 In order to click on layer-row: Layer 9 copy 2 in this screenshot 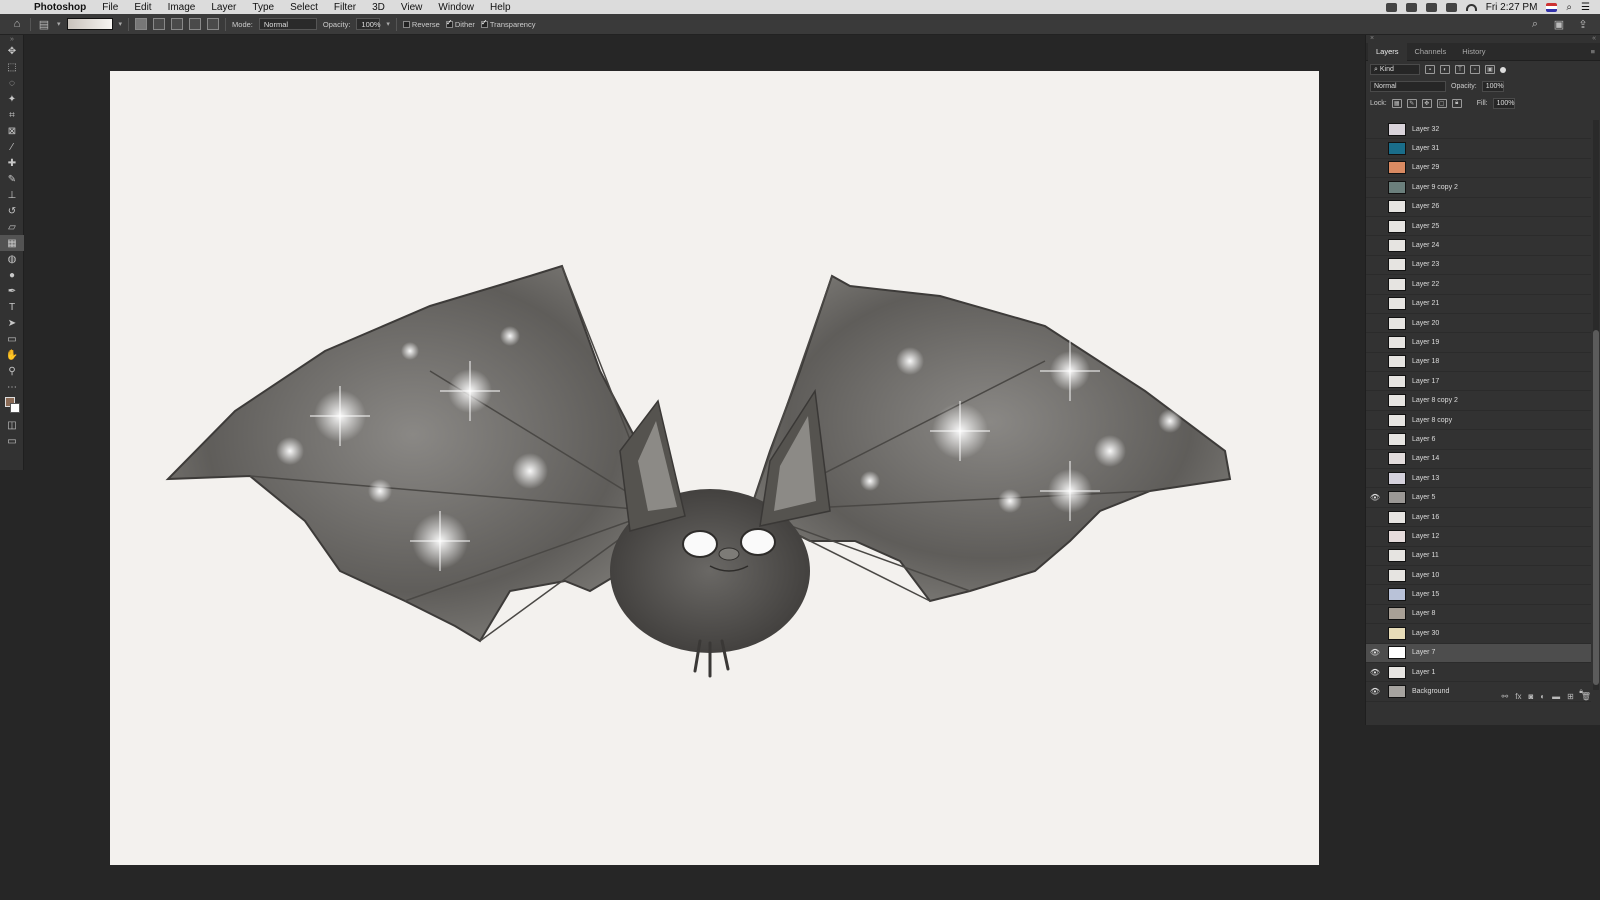, I will do `click(1478, 188)`.